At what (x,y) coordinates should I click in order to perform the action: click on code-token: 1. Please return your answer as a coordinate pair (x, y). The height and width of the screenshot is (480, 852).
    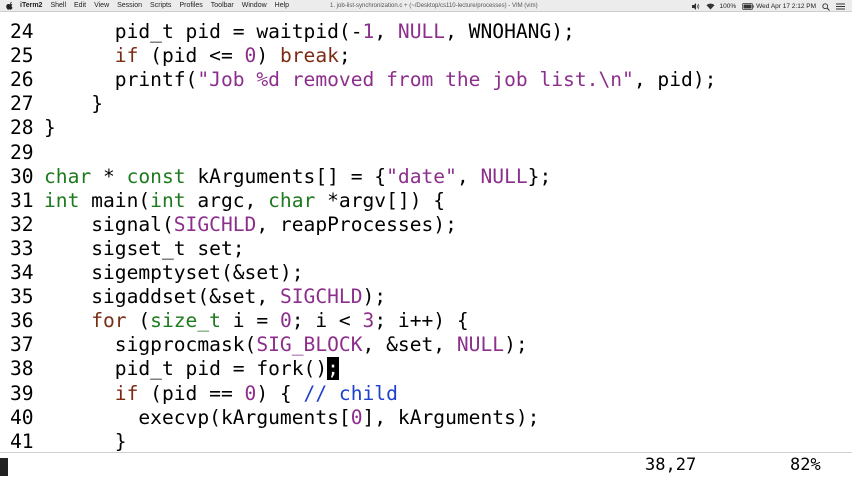
    Looking at the image, I should click on (368, 31).